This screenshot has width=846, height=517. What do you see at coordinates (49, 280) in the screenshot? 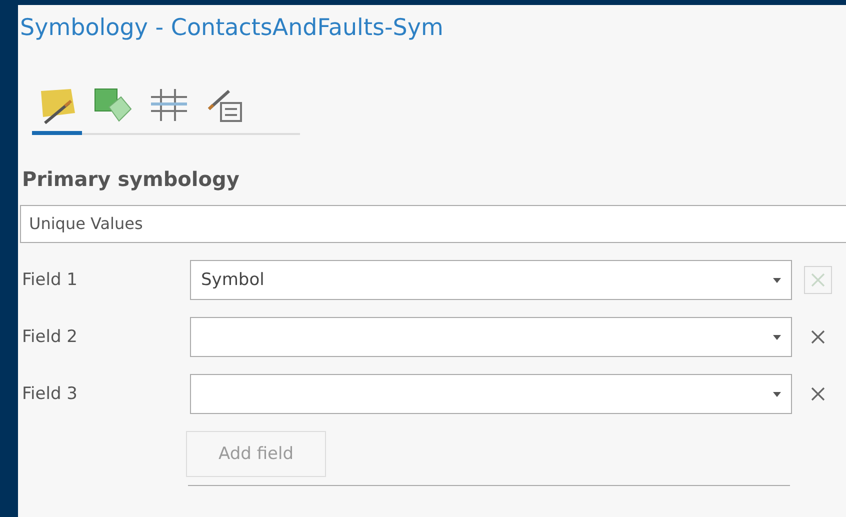
I see `field-label: Field 1` at bounding box center [49, 280].